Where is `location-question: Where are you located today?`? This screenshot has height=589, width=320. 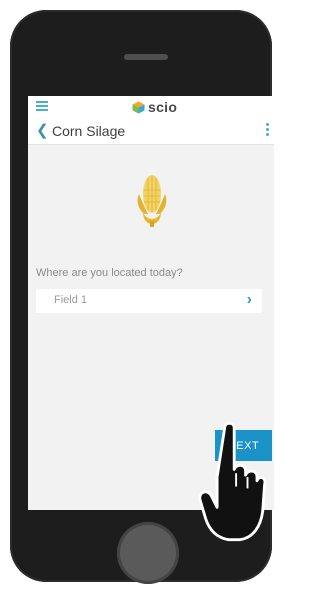
location-question: Where are you located today? is located at coordinates (109, 273).